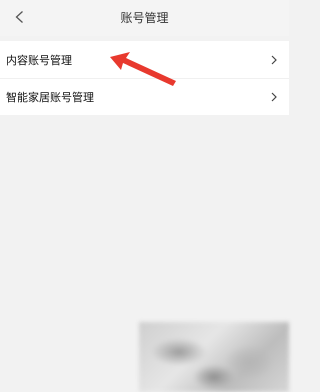  What do you see at coordinates (39, 60) in the screenshot?
I see `list-item-label: 内容账号管理` at bounding box center [39, 60].